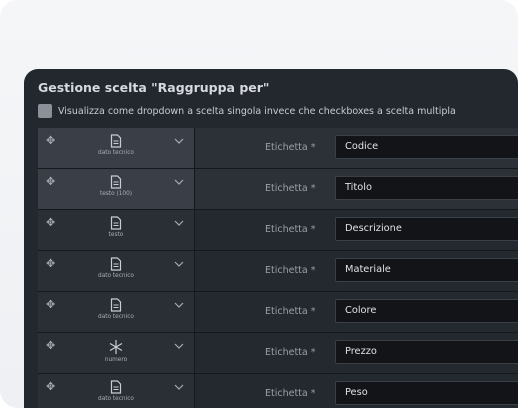  I want to click on table-row: ✥ testo (100) Etichetta * Titolo, so click(278, 189).